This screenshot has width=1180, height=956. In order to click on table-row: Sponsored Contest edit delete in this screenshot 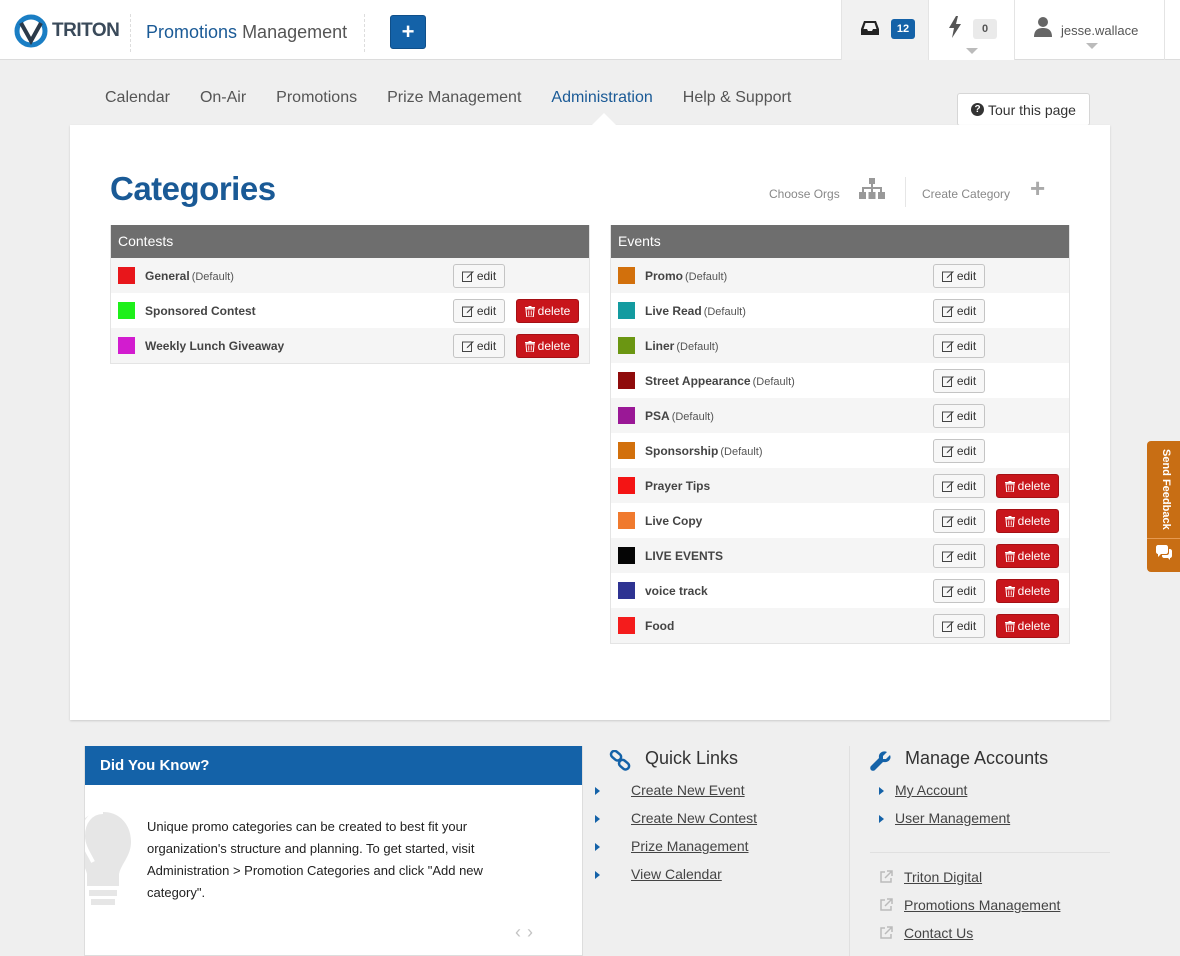, I will do `click(350, 310)`.